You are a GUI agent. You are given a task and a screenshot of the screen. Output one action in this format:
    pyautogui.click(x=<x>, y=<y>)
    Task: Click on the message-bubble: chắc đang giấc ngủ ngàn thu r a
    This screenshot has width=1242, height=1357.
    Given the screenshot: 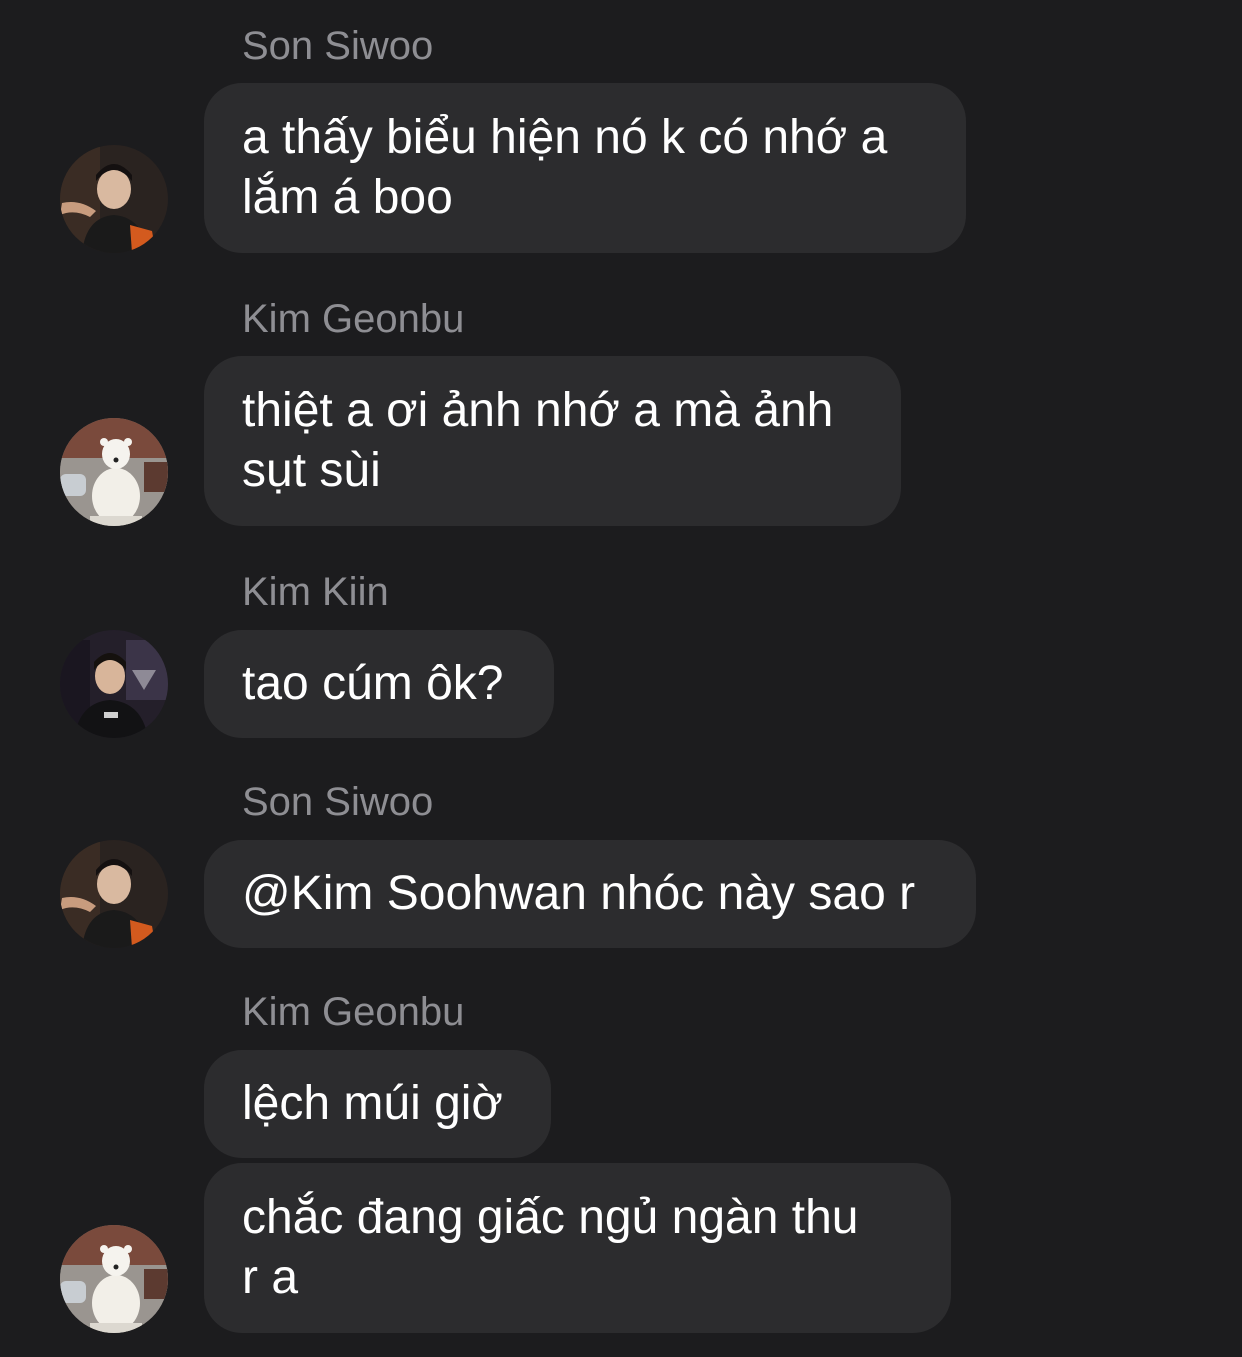 What is the action you would take?
    pyautogui.click(x=577, y=1248)
    